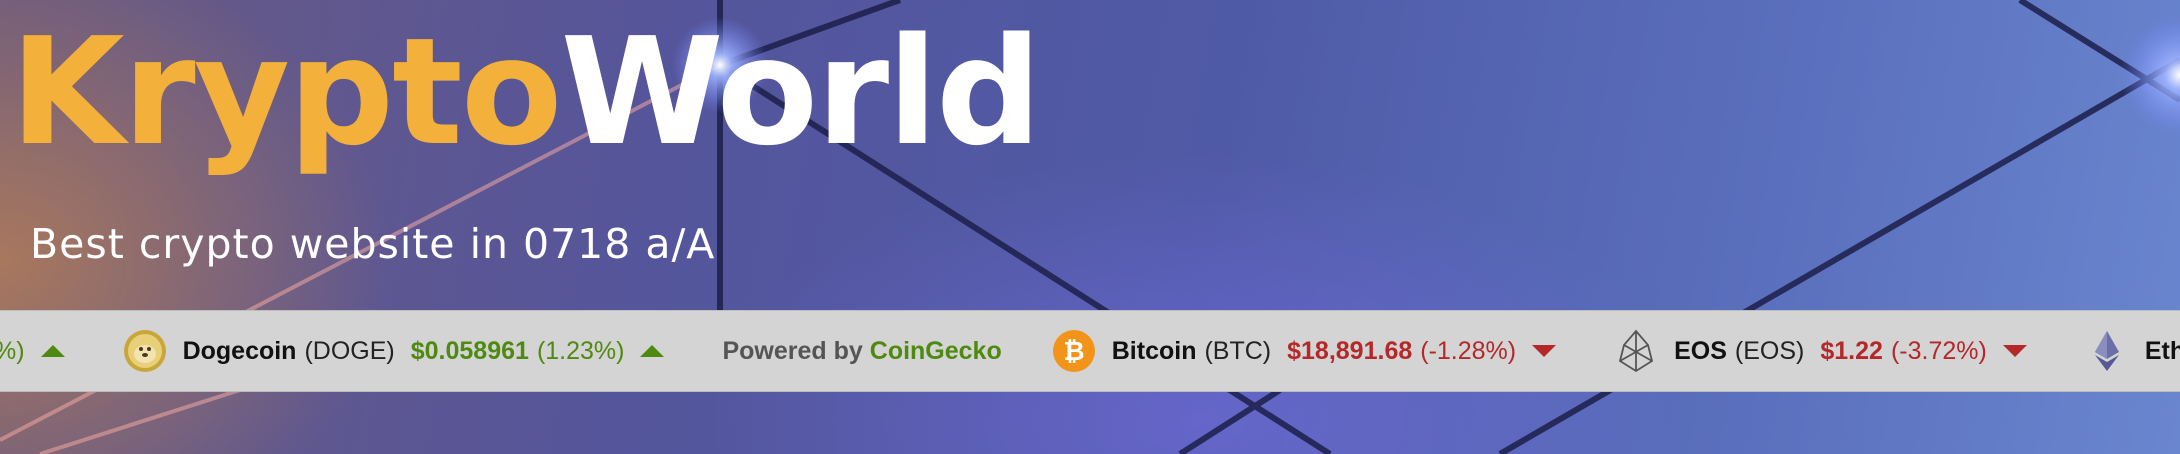  I want to click on site-title-world: World, so click(801, 92).